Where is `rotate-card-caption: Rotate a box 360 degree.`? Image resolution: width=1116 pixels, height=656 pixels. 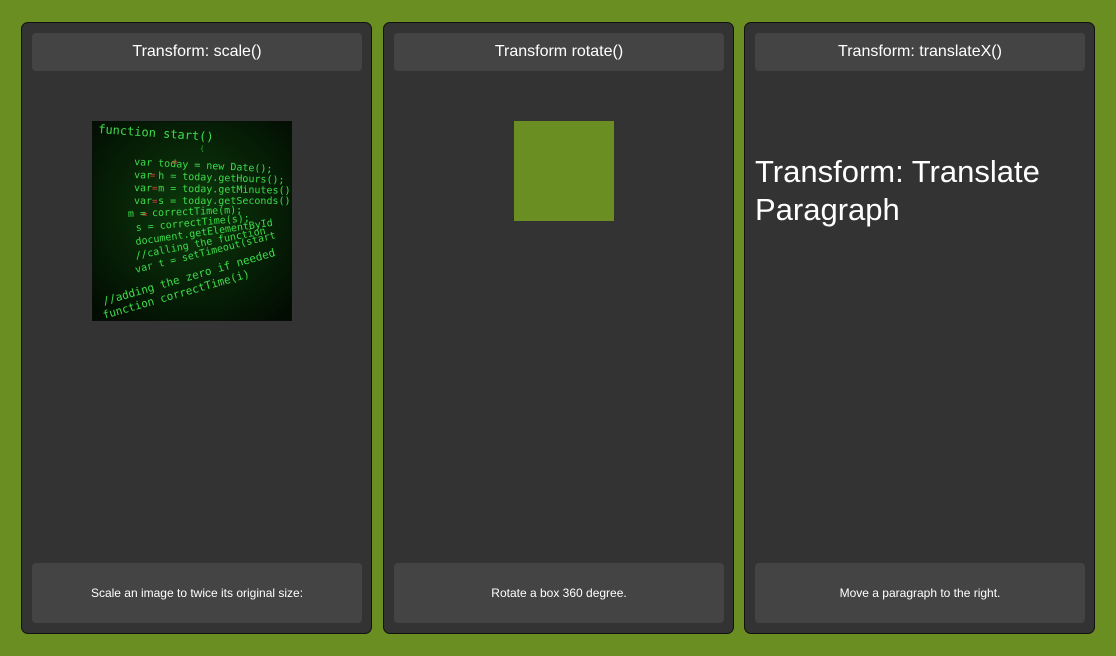
rotate-card-caption: Rotate a box 360 degree. is located at coordinates (559, 593).